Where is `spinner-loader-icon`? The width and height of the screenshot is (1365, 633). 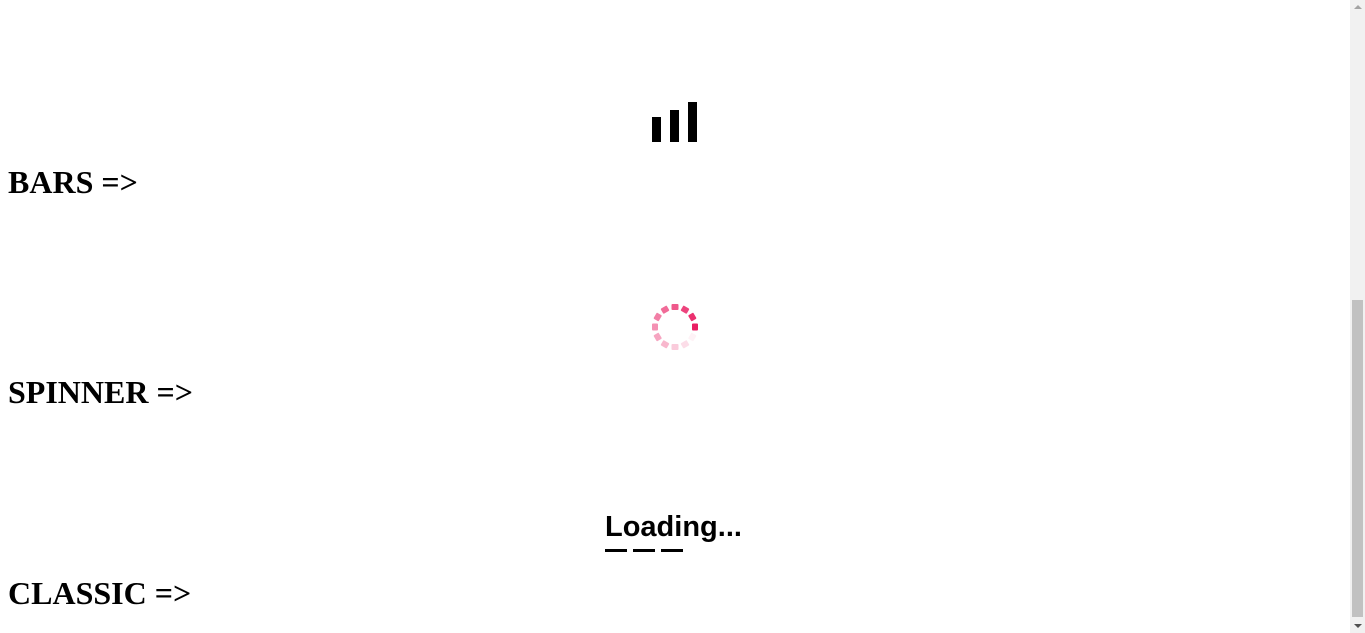 spinner-loader-icon is located at coordinates (675, 327).